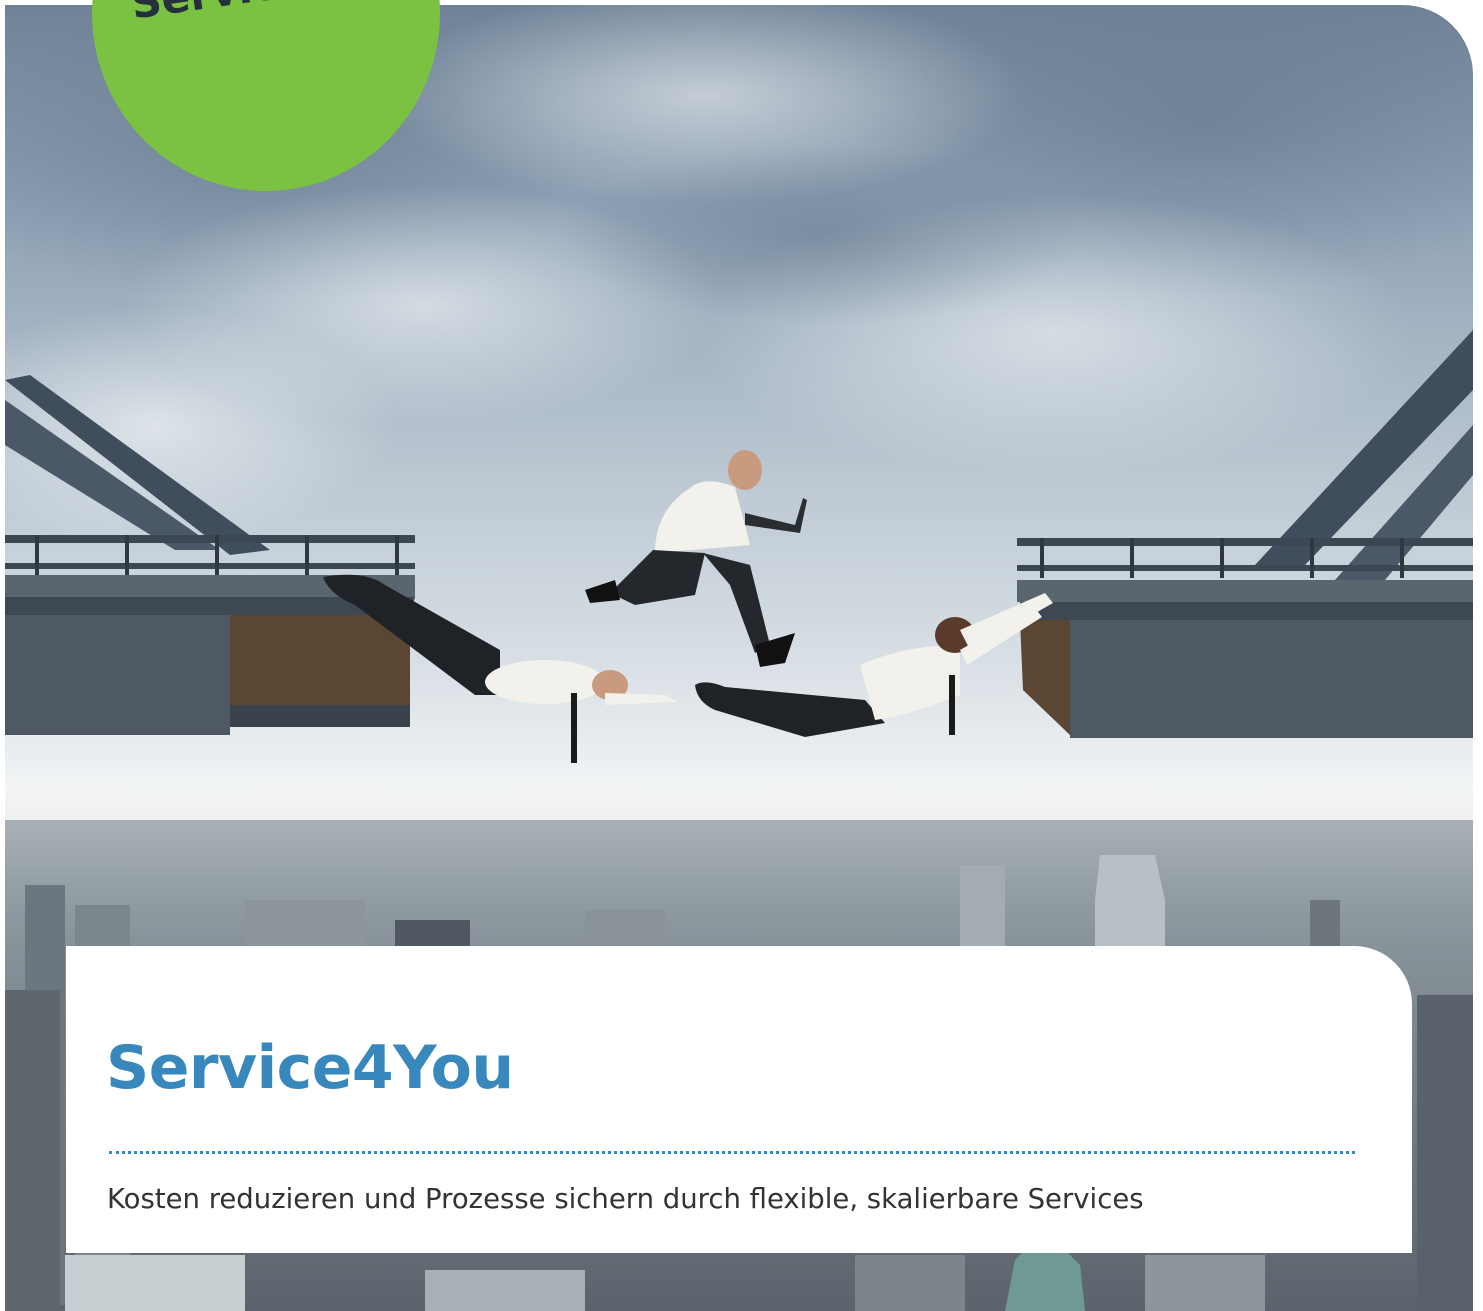  Describe the element at coordinates (310, 1068) in the screenshot. I see `page-title: Service4You` at that location.